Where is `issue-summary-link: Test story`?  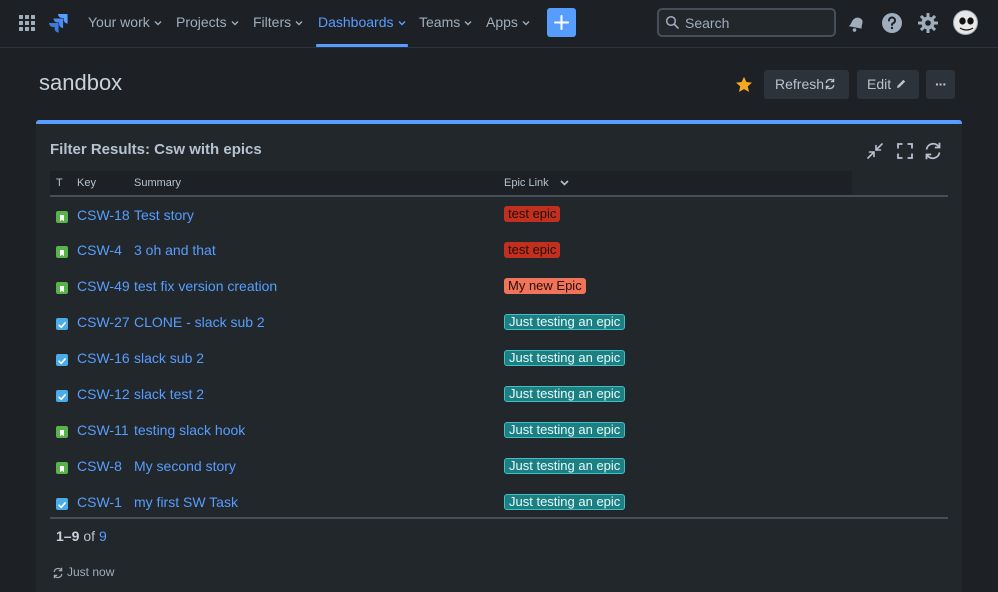
issue-summary-link: Test story is located at coordinates (164, 215).